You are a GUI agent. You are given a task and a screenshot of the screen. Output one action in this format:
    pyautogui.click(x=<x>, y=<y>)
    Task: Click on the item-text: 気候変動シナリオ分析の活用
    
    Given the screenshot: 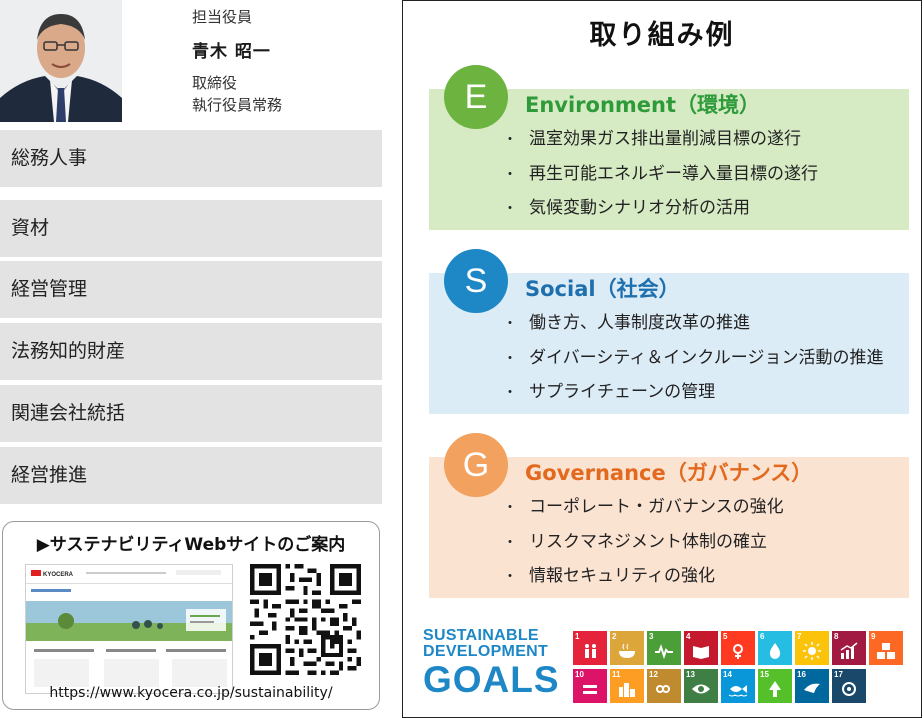 What is the action you would take?
    pyautogui.click(x=639, y=208)
    